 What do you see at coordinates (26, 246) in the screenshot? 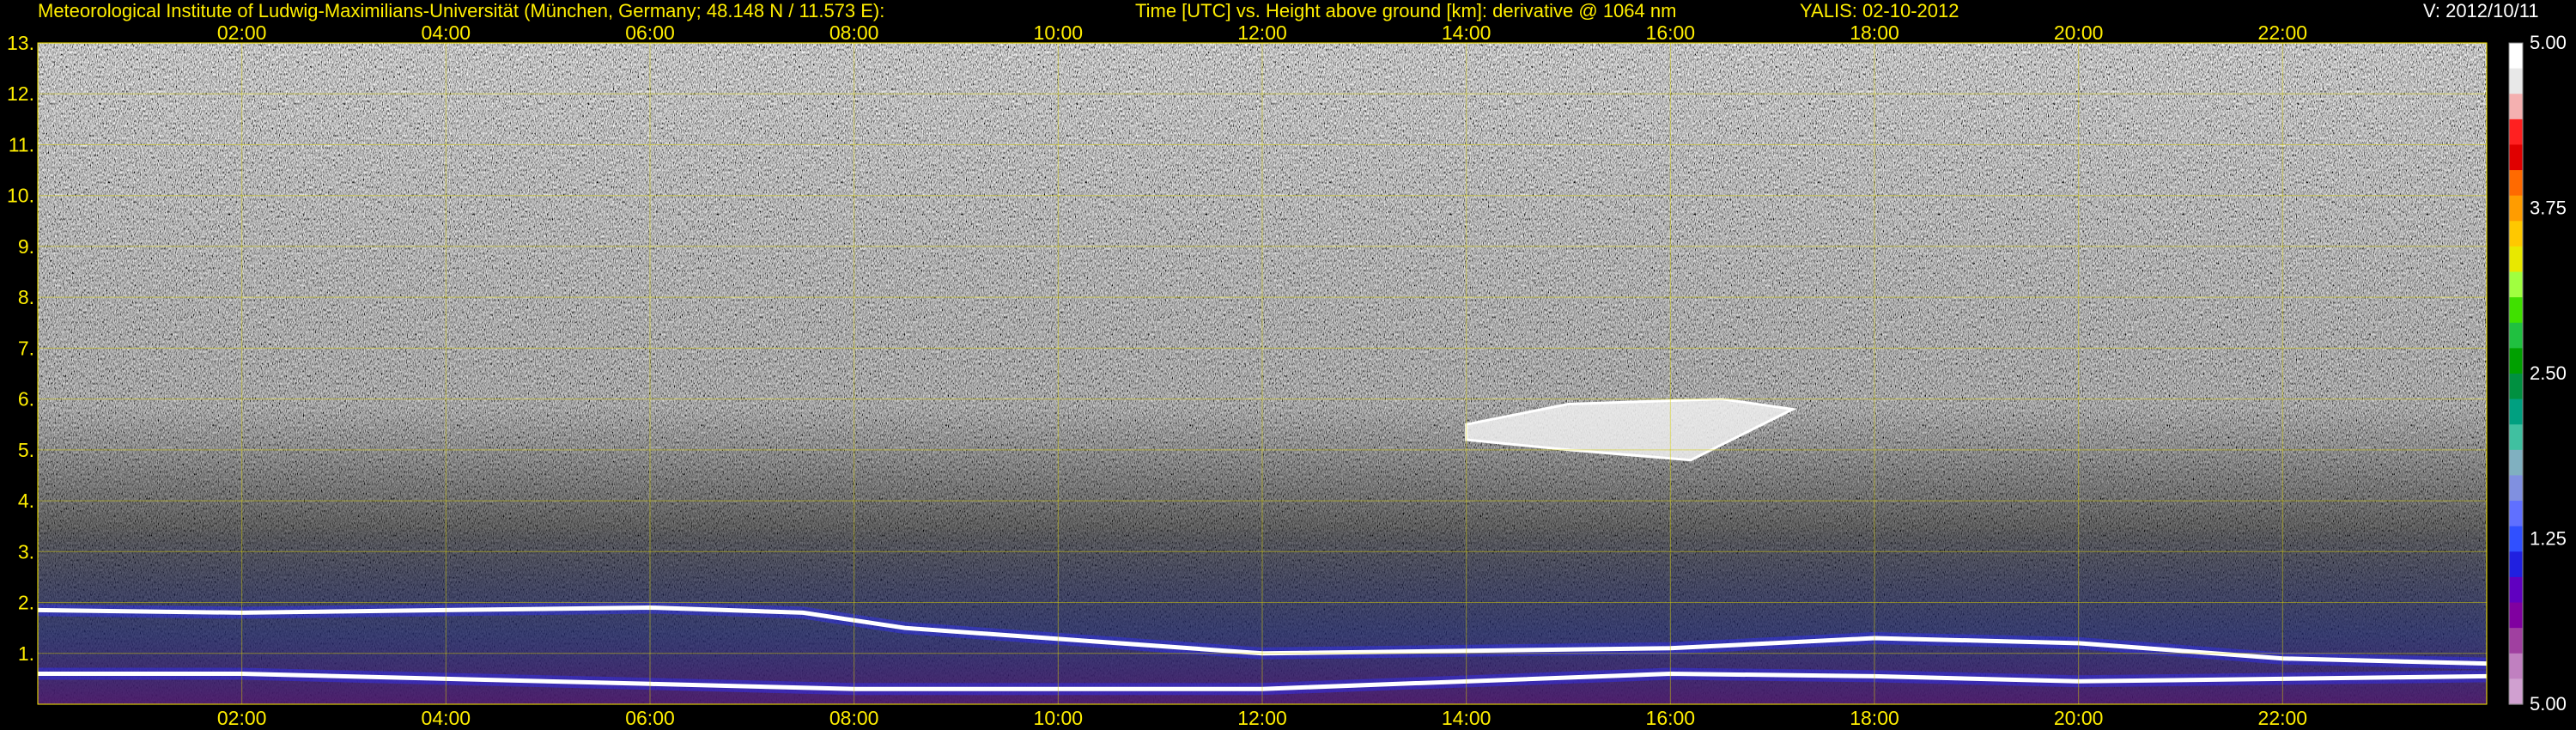
I see `y-tick-label: 9.` at bounding box center [26, 246].